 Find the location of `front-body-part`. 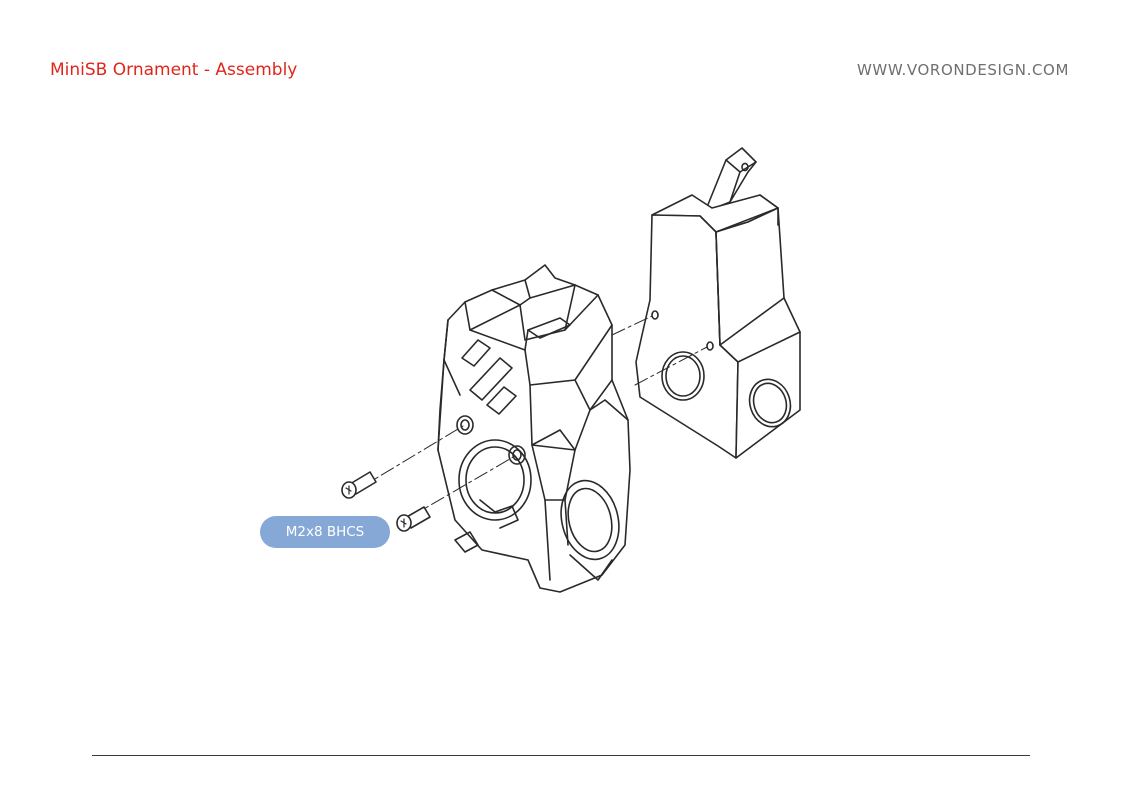

front-body-part is located at coordinates (534, 428).